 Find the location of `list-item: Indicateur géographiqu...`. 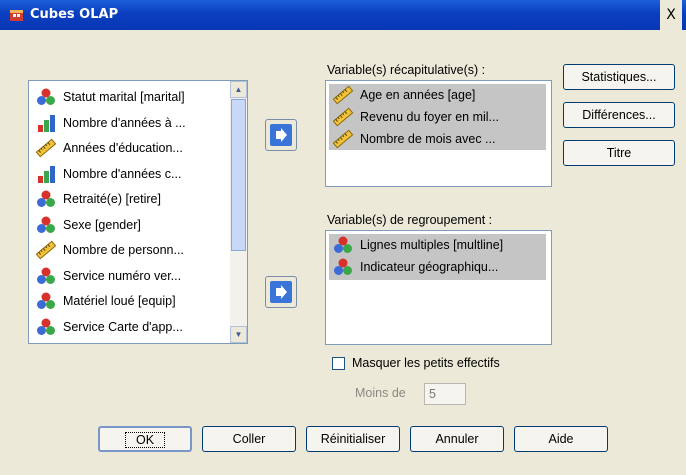

list-item: Indicateur géographiqu... is located at coordinates (416, 267).